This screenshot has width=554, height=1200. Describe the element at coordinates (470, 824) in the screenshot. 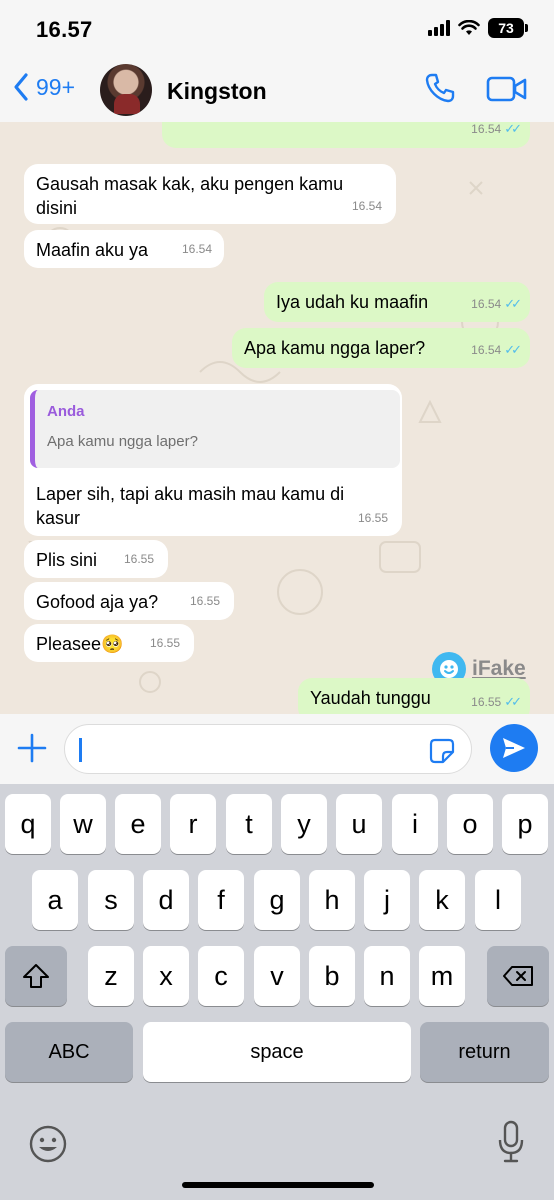

I see `key-o: o` at that location.